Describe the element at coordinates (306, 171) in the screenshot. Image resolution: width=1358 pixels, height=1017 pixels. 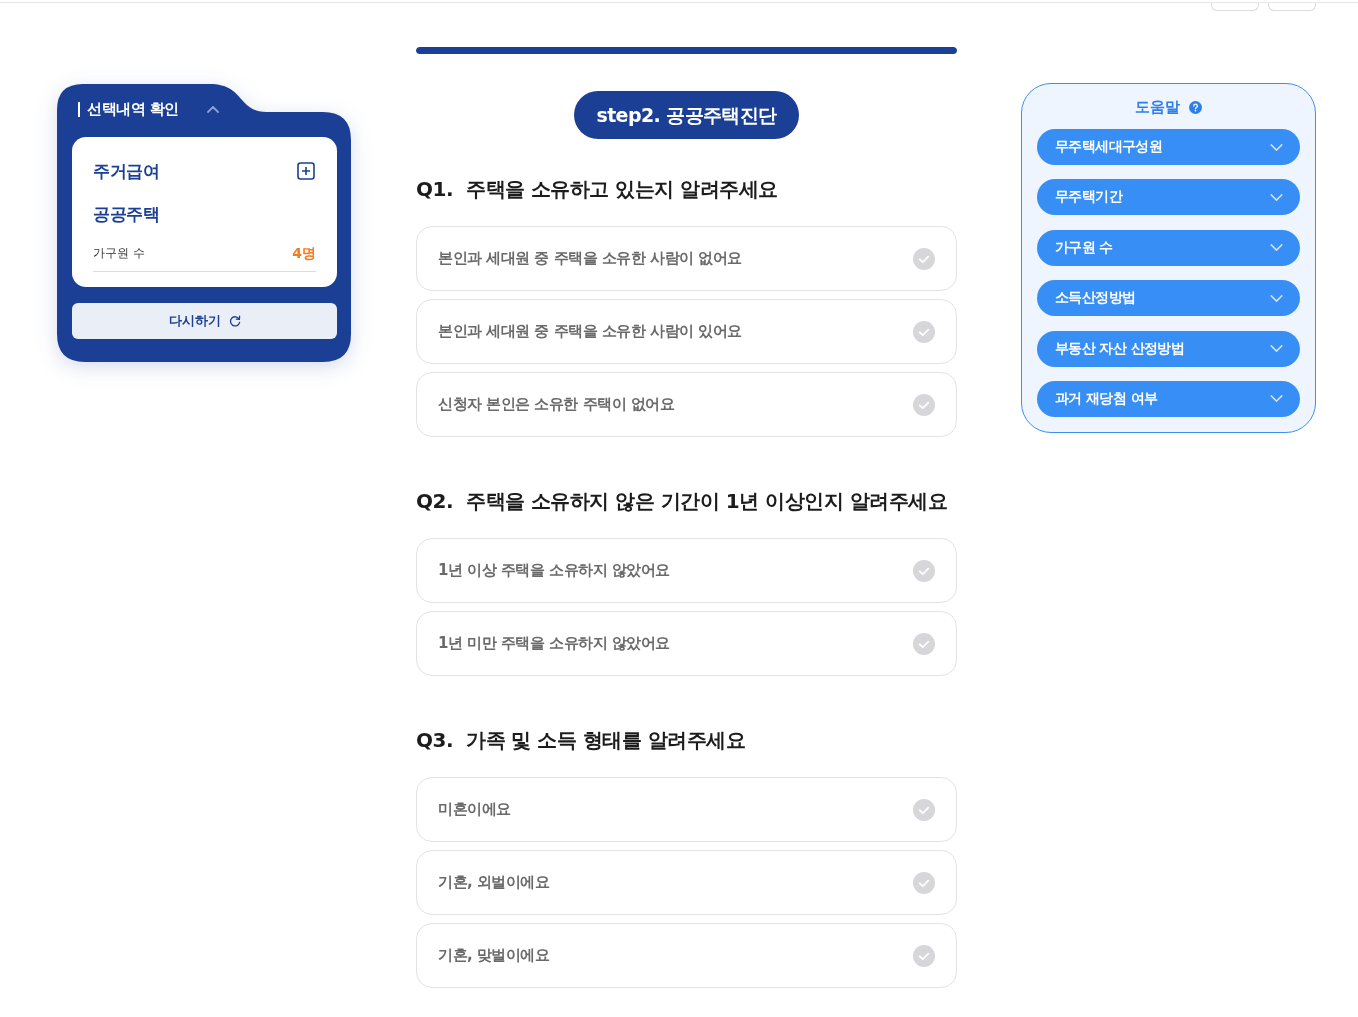
I see `plus-square-icon` at that location.